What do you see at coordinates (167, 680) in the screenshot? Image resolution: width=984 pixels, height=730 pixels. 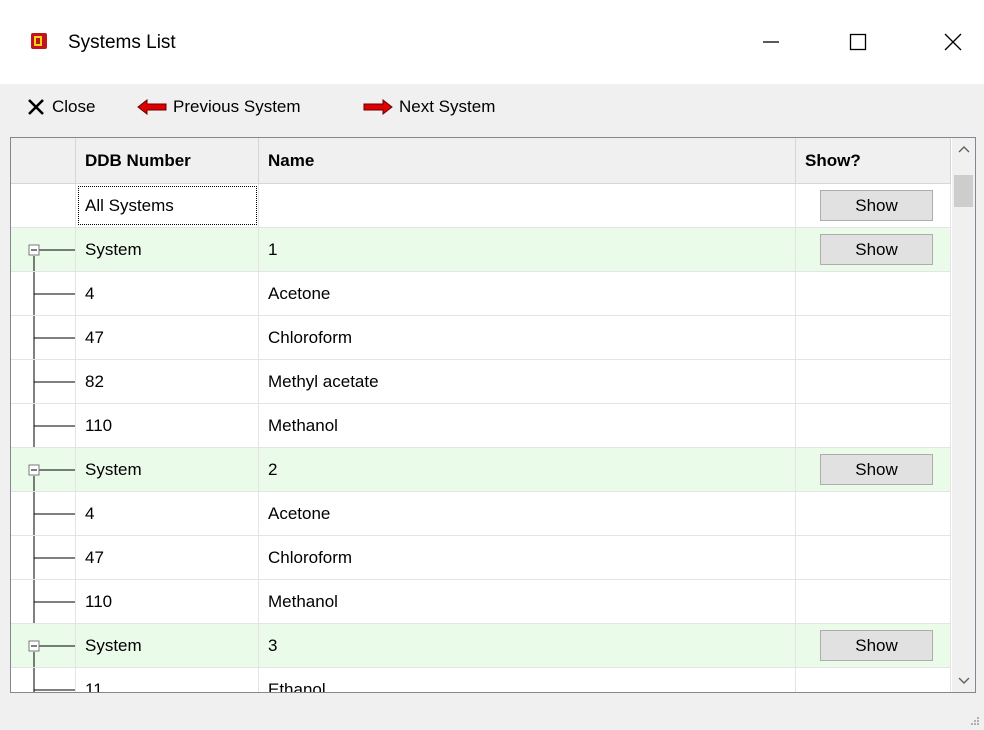 I see `ddb-number-cell: 11` at bounding box center [167, 680].